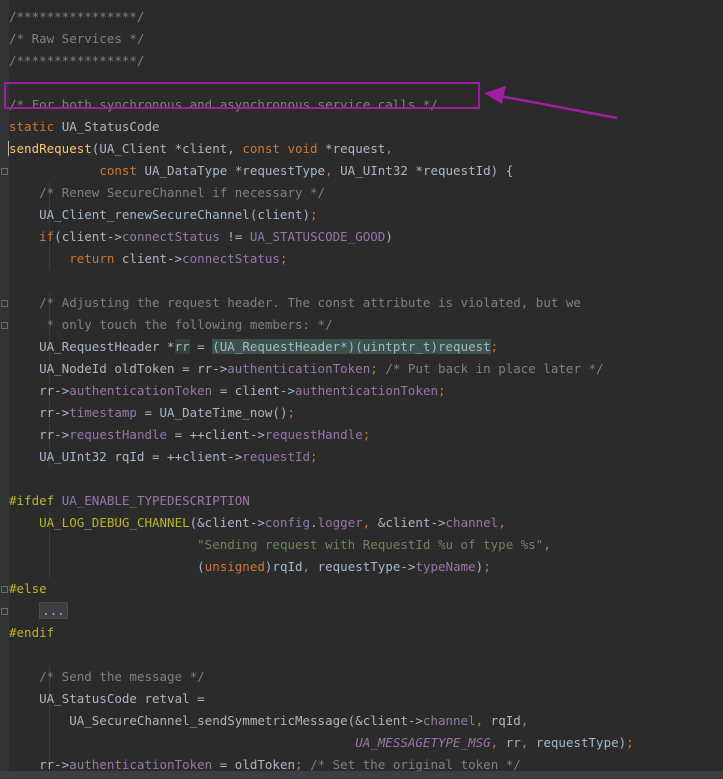 The image size is (723, 779). Describe the element at coordinates (361, 775) in the screenshot. I see `editor-horizontal-scrollbar` at that location.